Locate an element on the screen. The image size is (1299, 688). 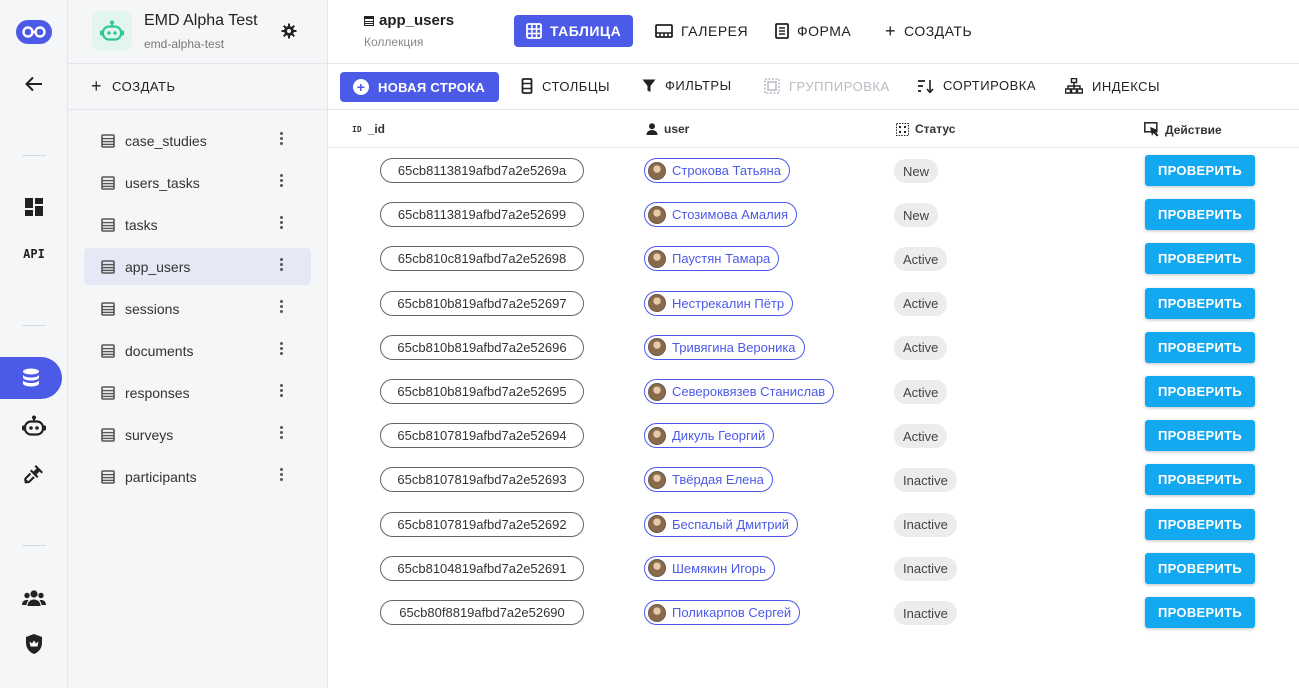
plus-icon: + is located at coordinates (97, 86).